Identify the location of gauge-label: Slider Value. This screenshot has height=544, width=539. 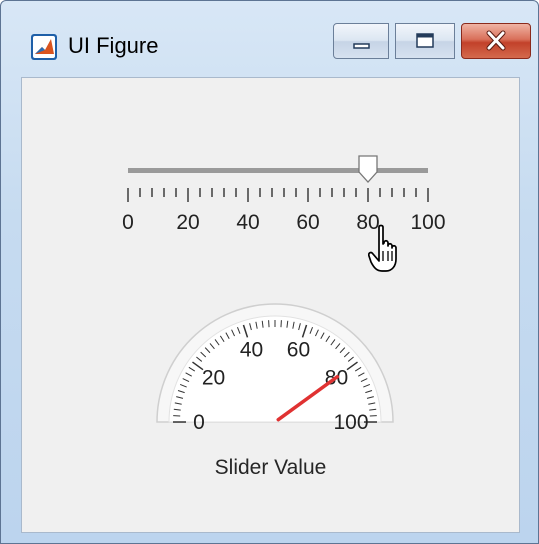
(270, 467).